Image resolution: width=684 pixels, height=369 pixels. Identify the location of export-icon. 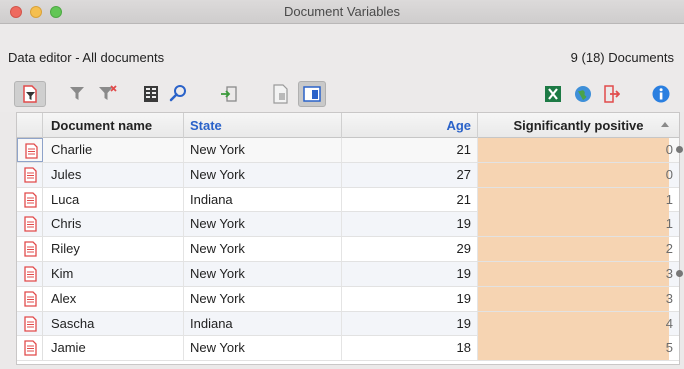
(612, 94).